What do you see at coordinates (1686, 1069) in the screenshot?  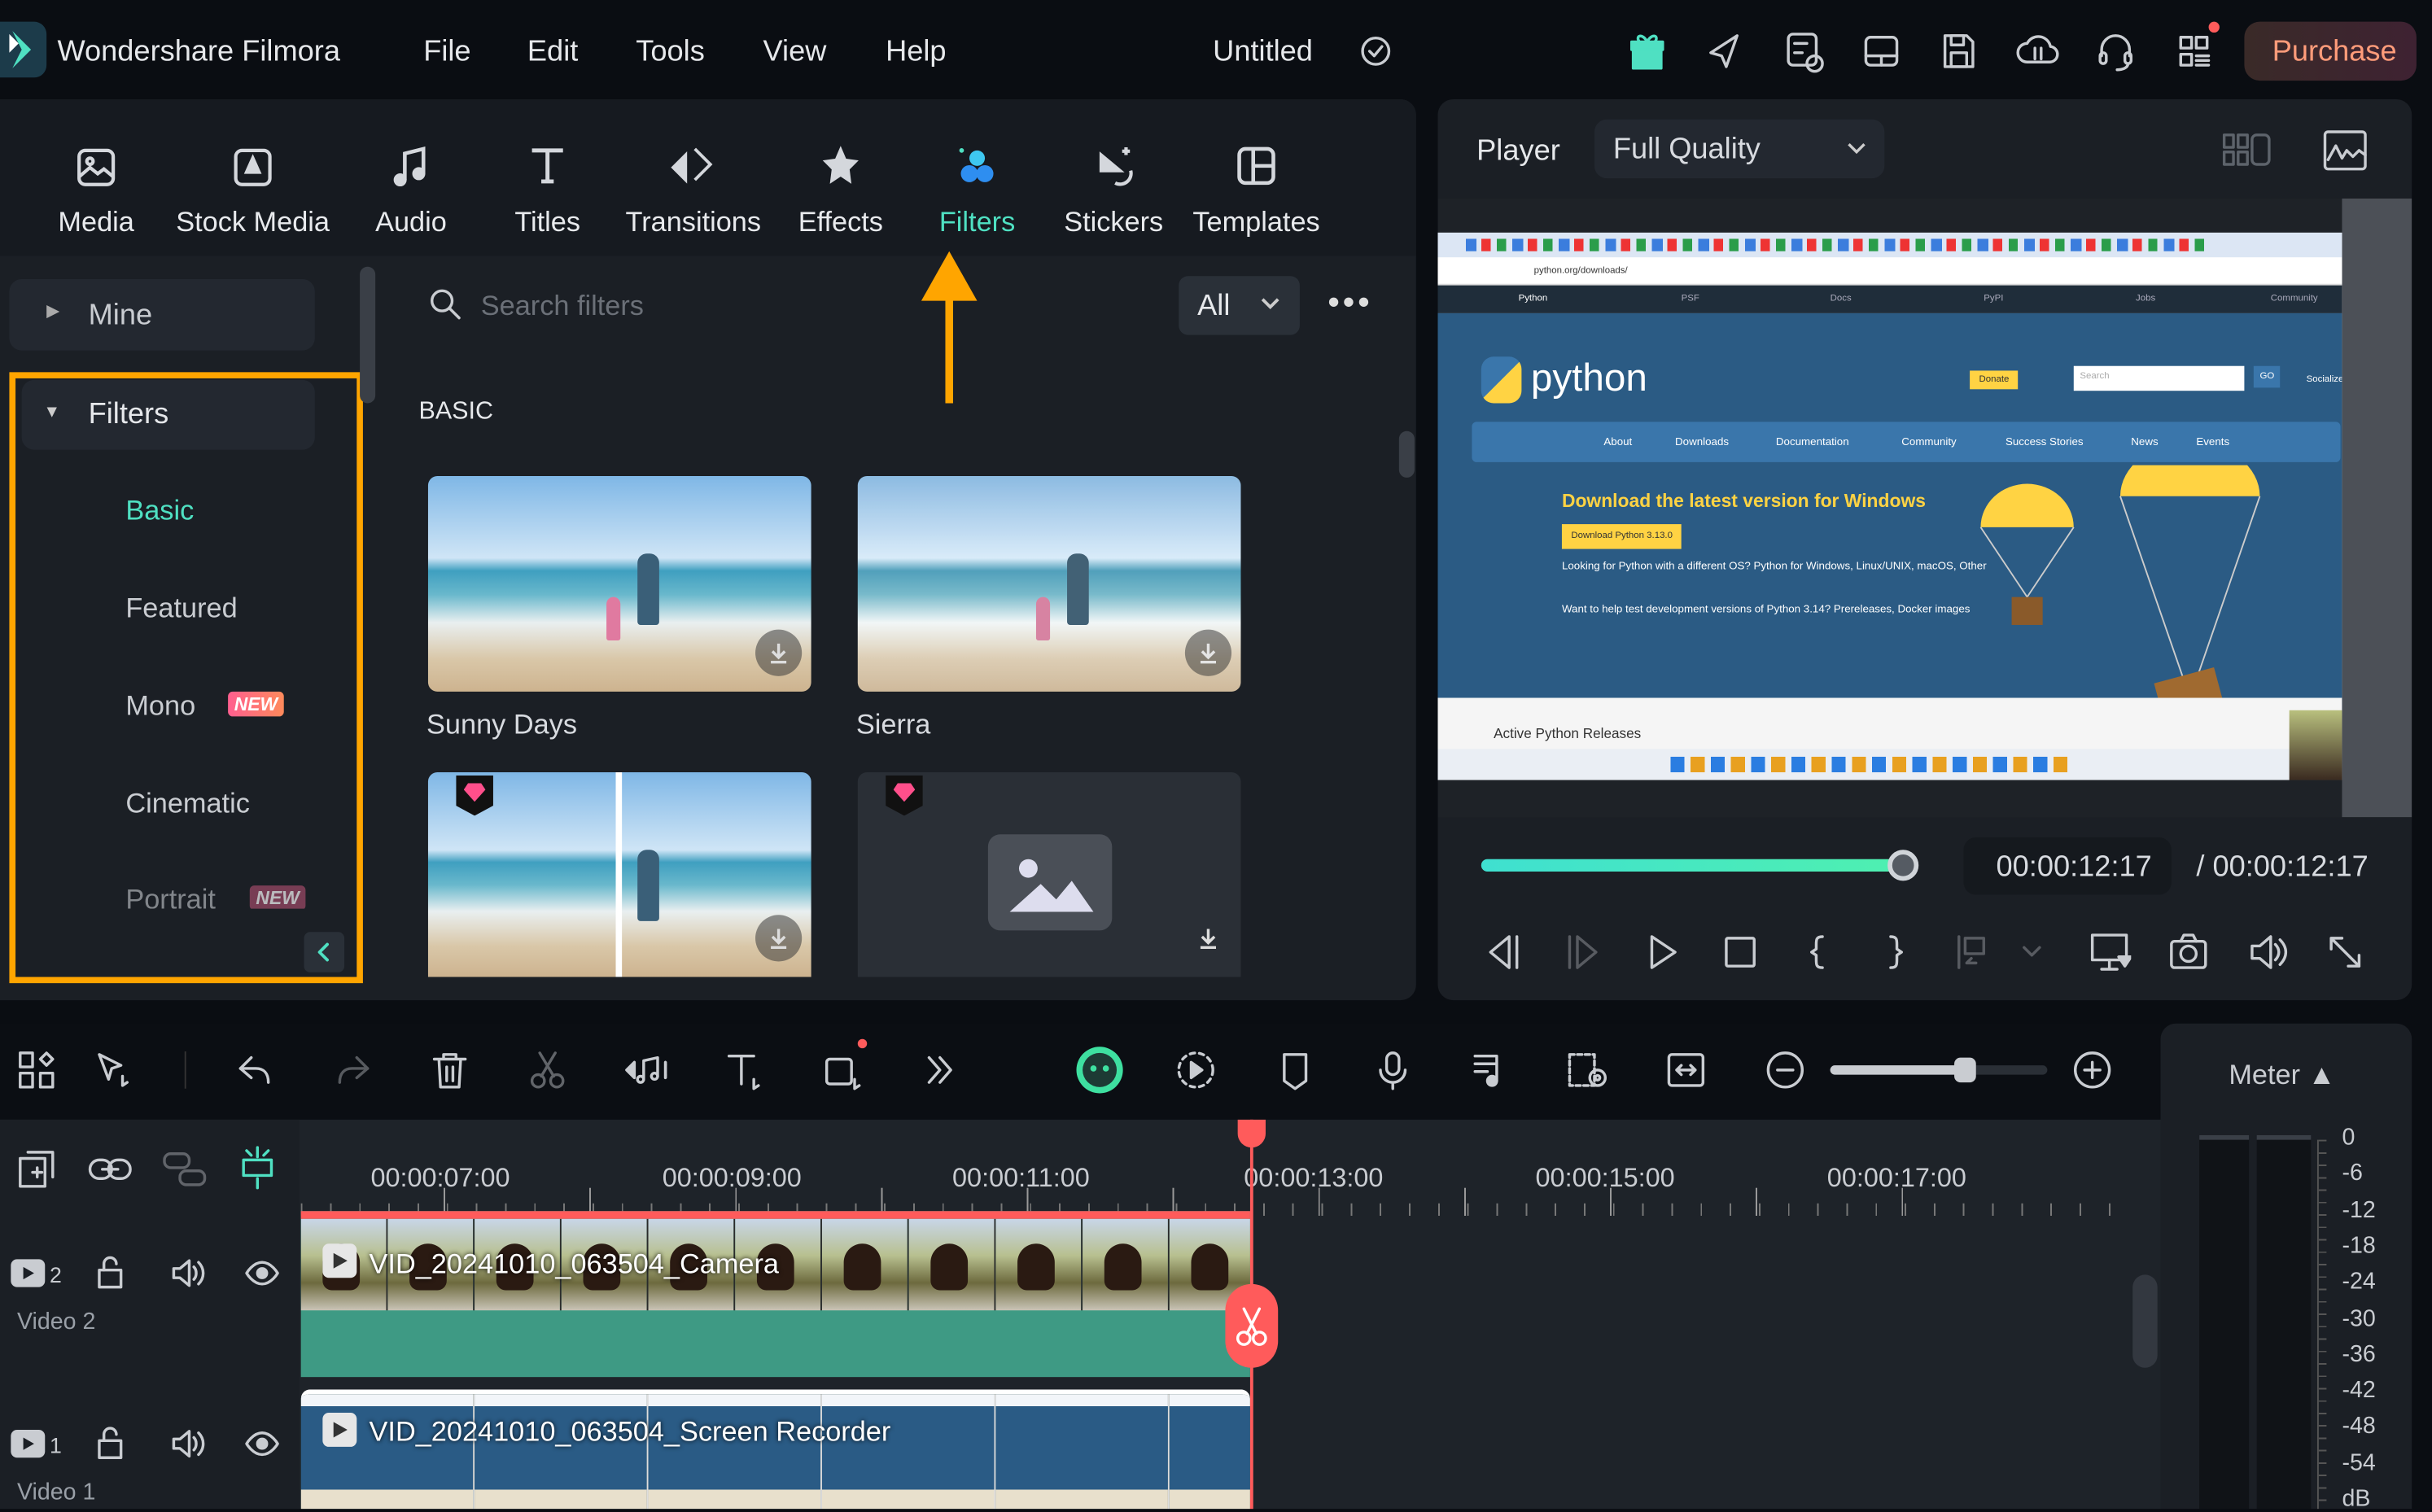 I see `fit-timeline-icon` at bounding box center [1686, 1069].